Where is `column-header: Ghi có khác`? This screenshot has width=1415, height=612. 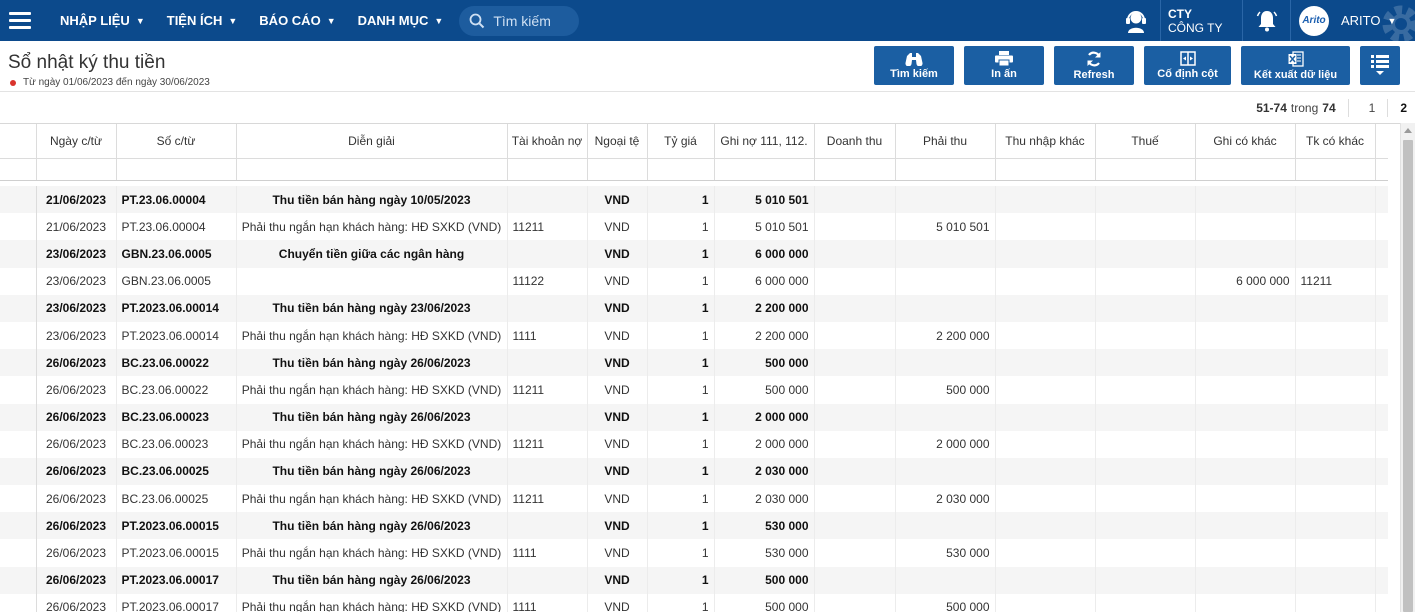 column-header: Ghi có khác is located at coordinates (1245, 141).